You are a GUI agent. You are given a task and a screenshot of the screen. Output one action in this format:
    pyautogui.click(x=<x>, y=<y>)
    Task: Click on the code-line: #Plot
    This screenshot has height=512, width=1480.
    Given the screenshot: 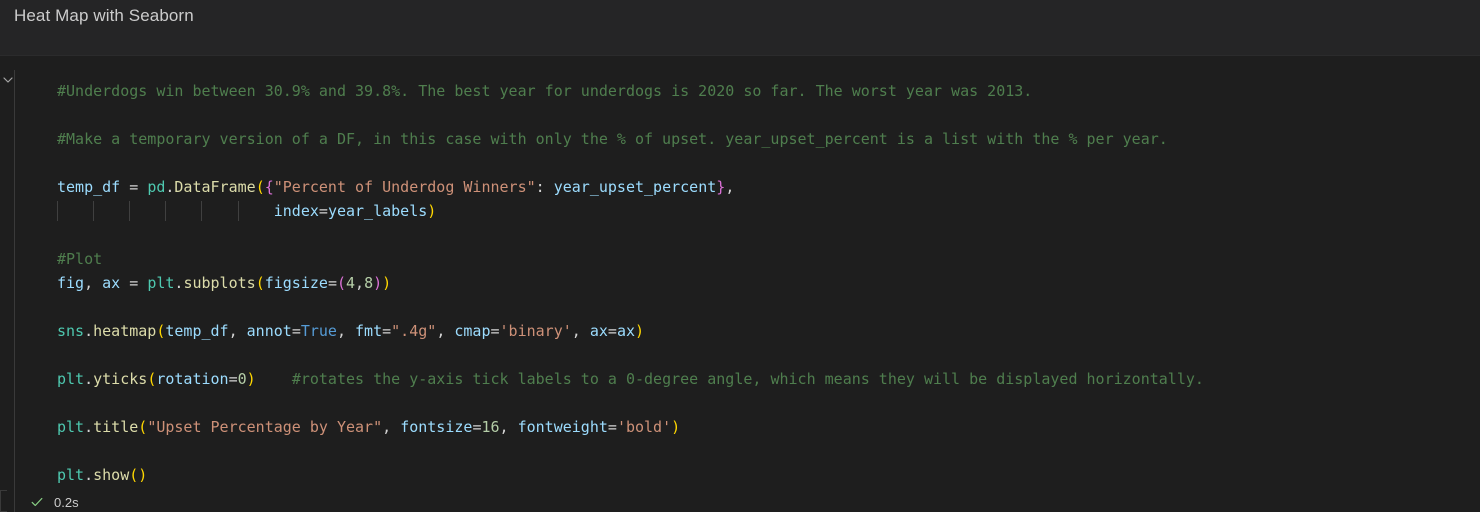 What is the action you would take?
    pyautogui.click(x=630, y=259)
    